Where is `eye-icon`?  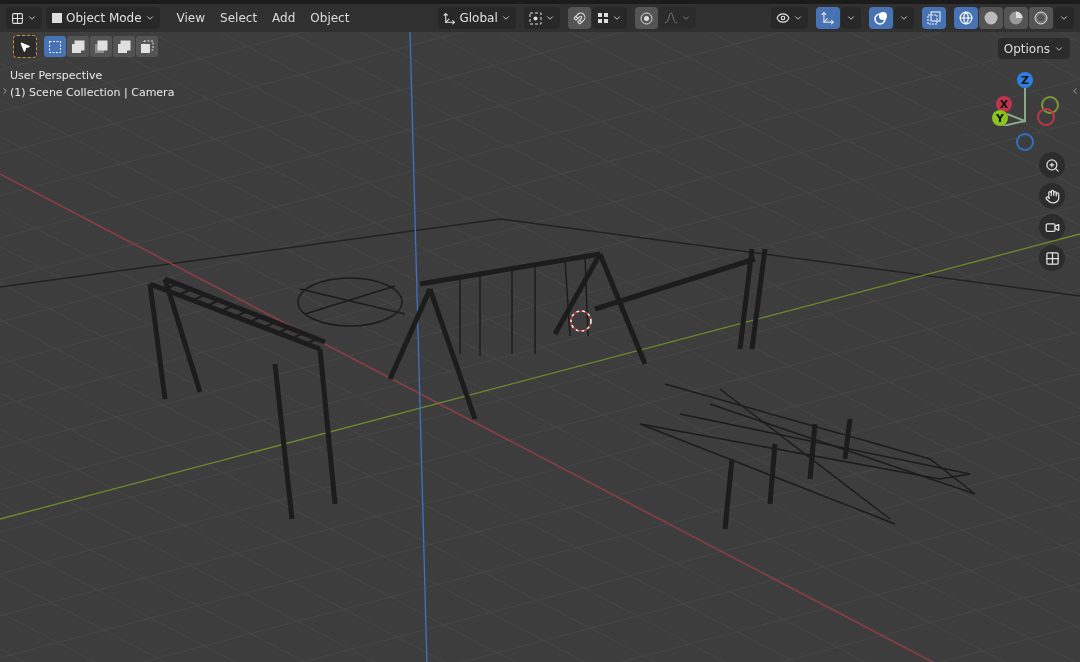 eye-icon is located at coordinates (783, 18).